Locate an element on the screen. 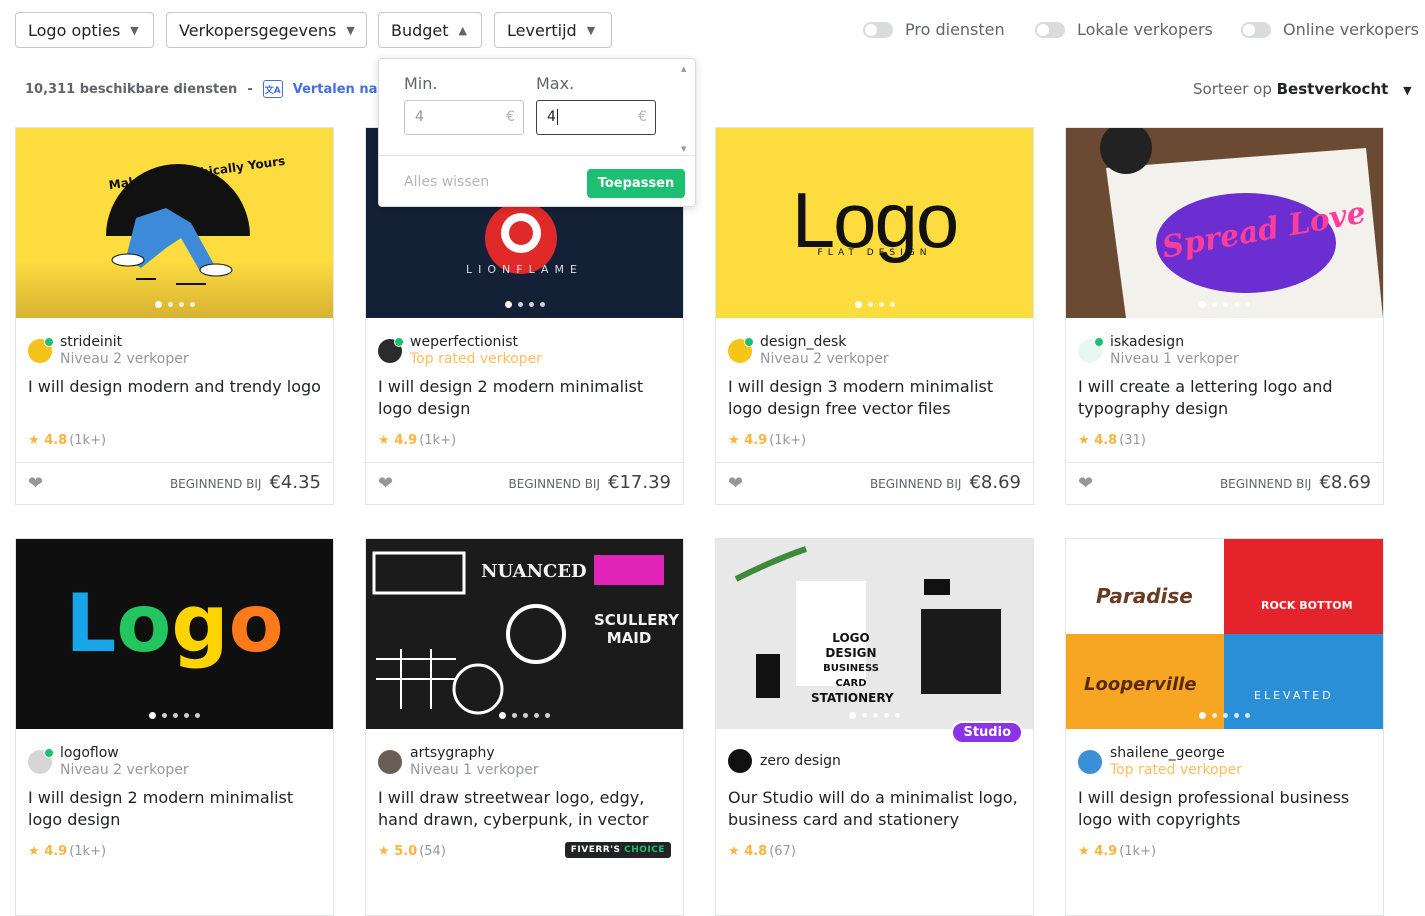 The image size is (1425, 916). gig-price: BEGINNEND BIJ €17.39 is located at coordinates (589, 482).